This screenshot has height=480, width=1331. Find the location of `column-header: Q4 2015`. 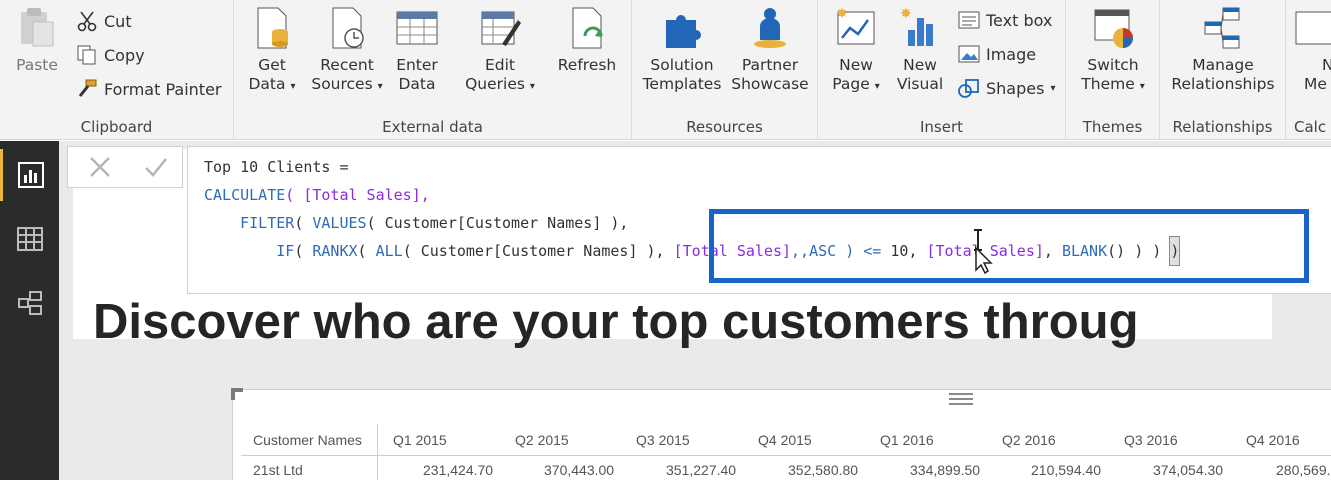

column-header: Q4 2015 is located at coordinates (785, 440).